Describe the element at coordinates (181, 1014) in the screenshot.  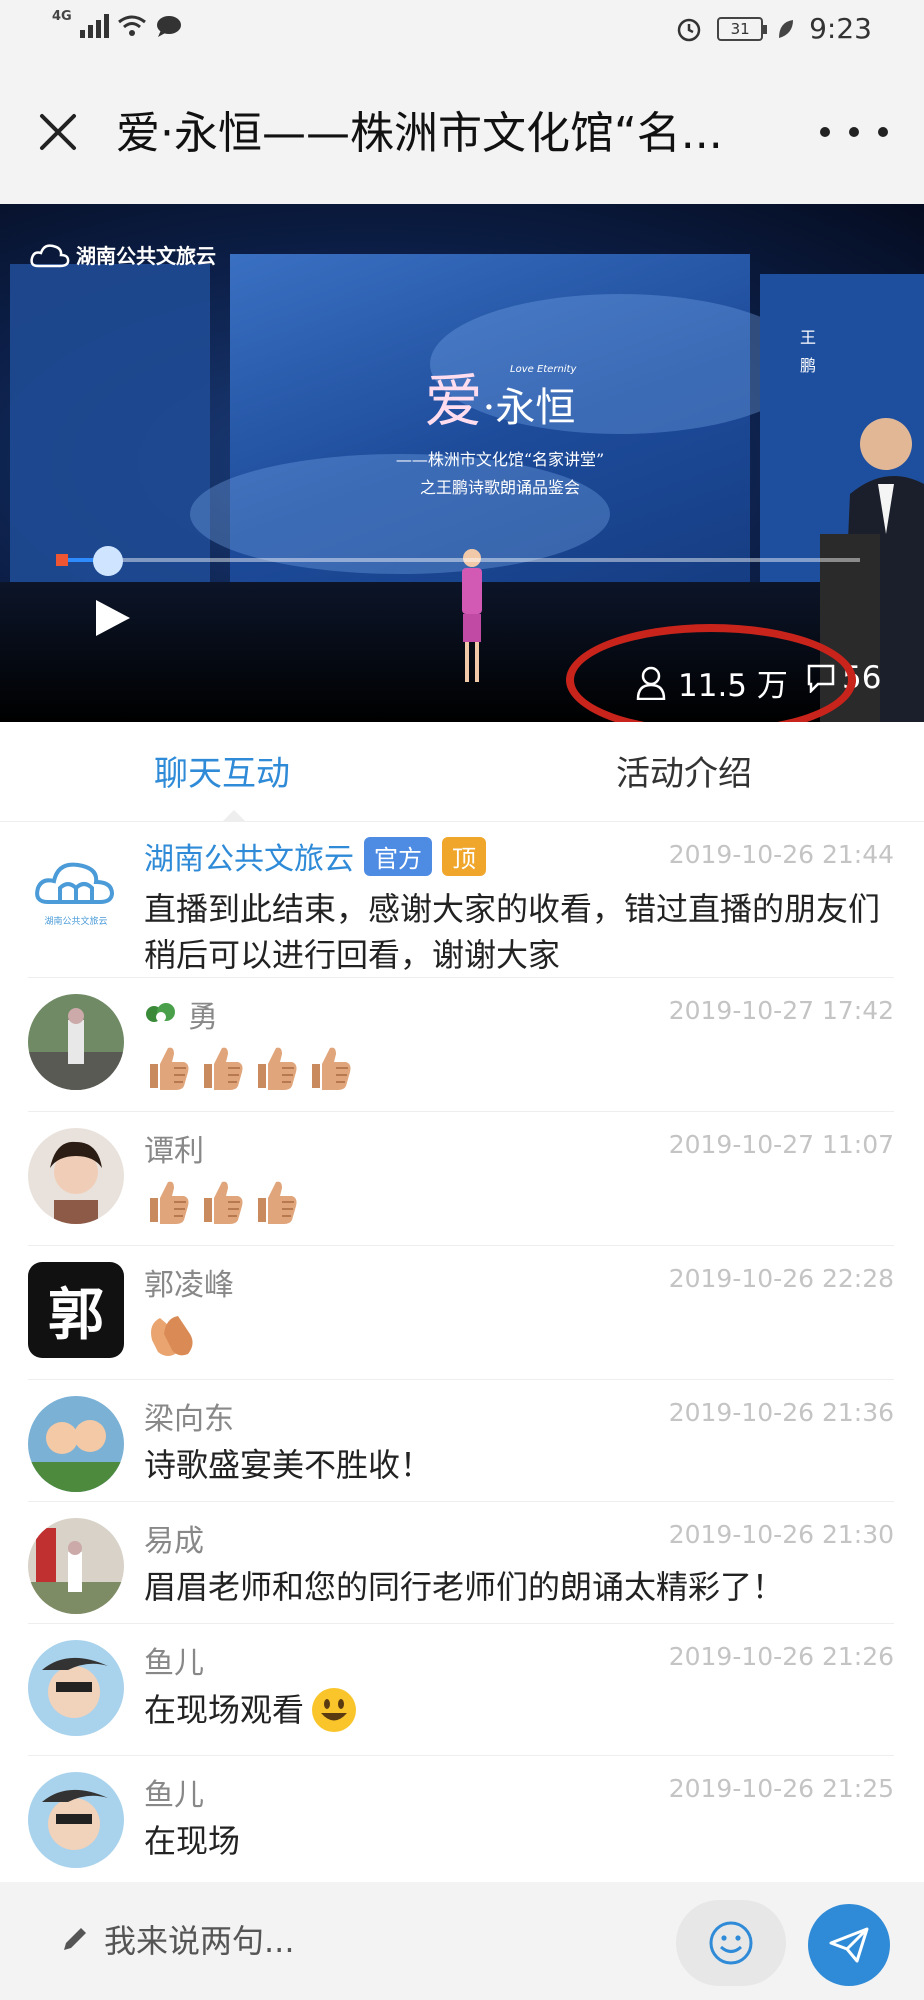
I see `message-author: 勇` at that location.